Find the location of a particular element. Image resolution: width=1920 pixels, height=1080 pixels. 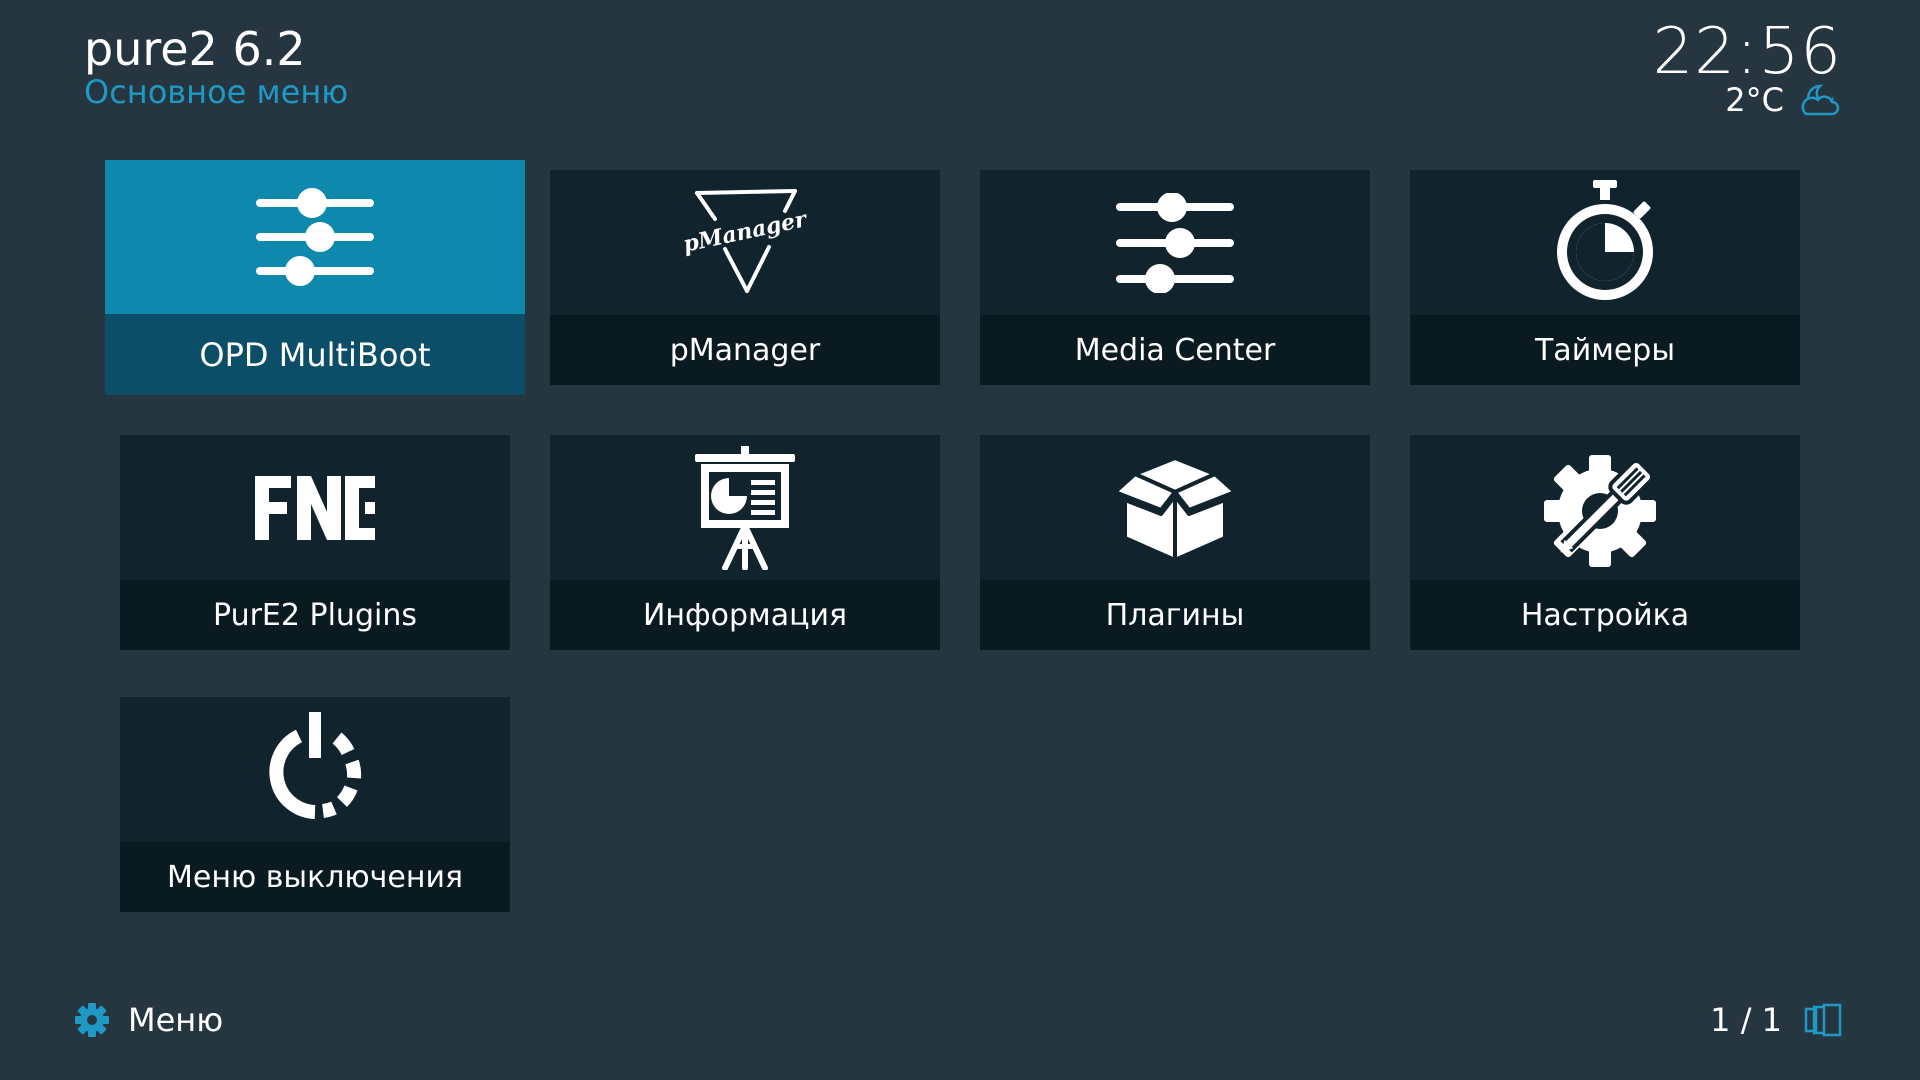

tile-label: Настройка is located at coordinates (1605, 615).